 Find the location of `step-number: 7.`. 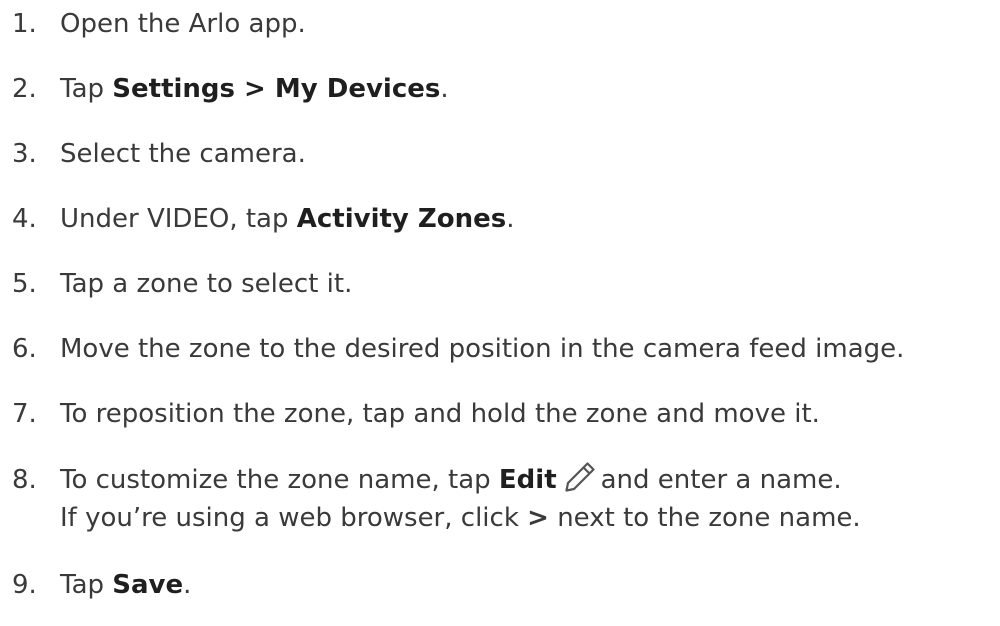

step-number: 7. is located at coordinates (24, 414).